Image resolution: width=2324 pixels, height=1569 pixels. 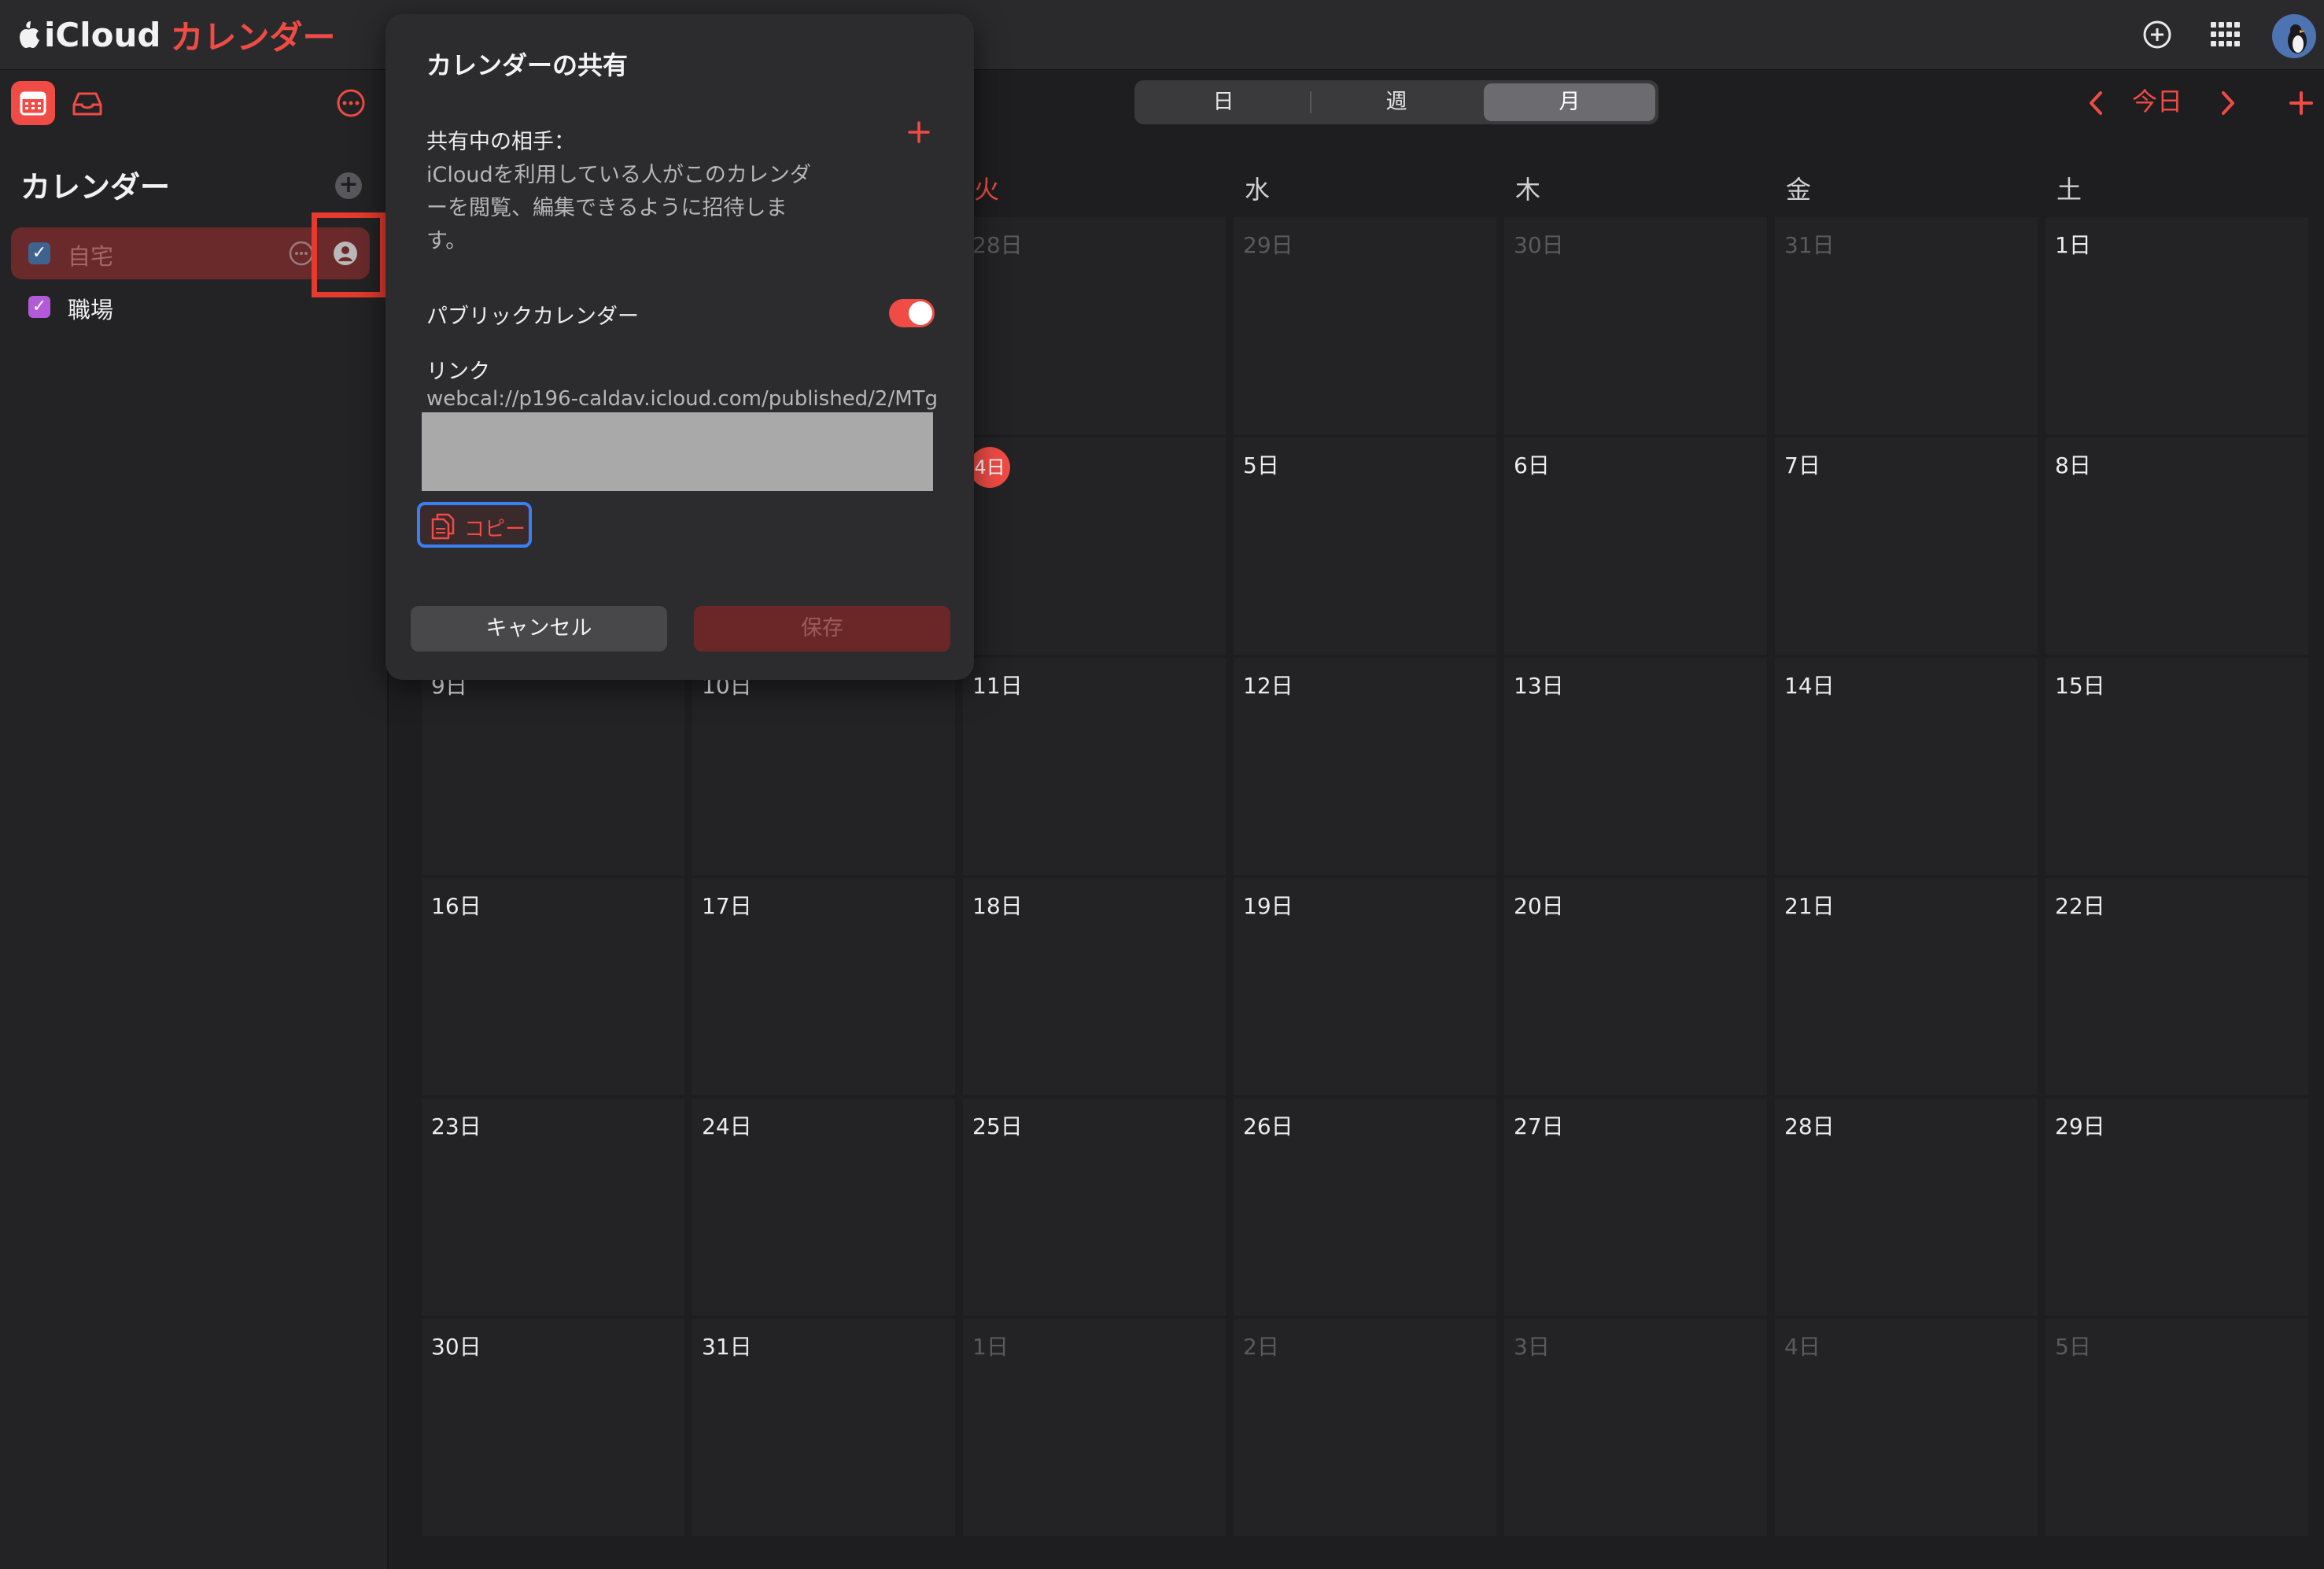 What do you see at coordinates (539, 629) in the screenshot?
I see `cancel-button: キャンセル` at bounding box center [539, 629].